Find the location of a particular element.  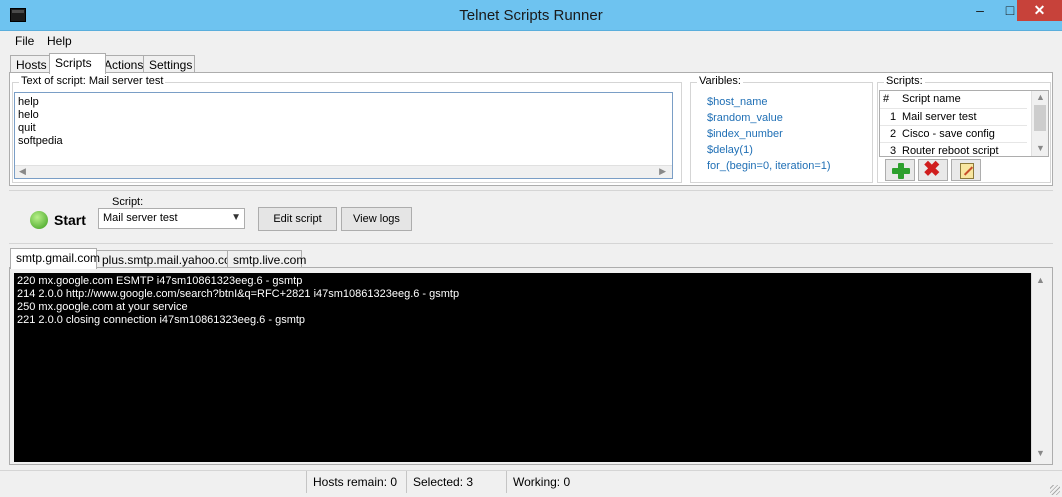

script-line: help is located at coordinates (28, 102).